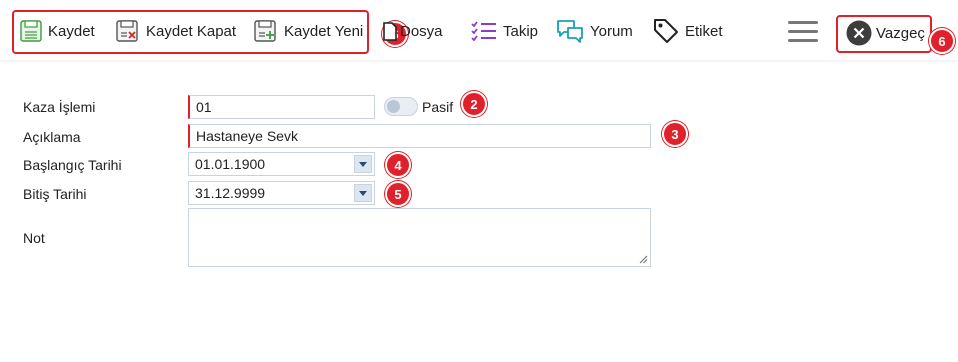 The image size is (958, 362). What do you see at coordinates (421, 31) in the screenshot?
I see `dosya-label: Dosya` at bounding box center [421, 31].